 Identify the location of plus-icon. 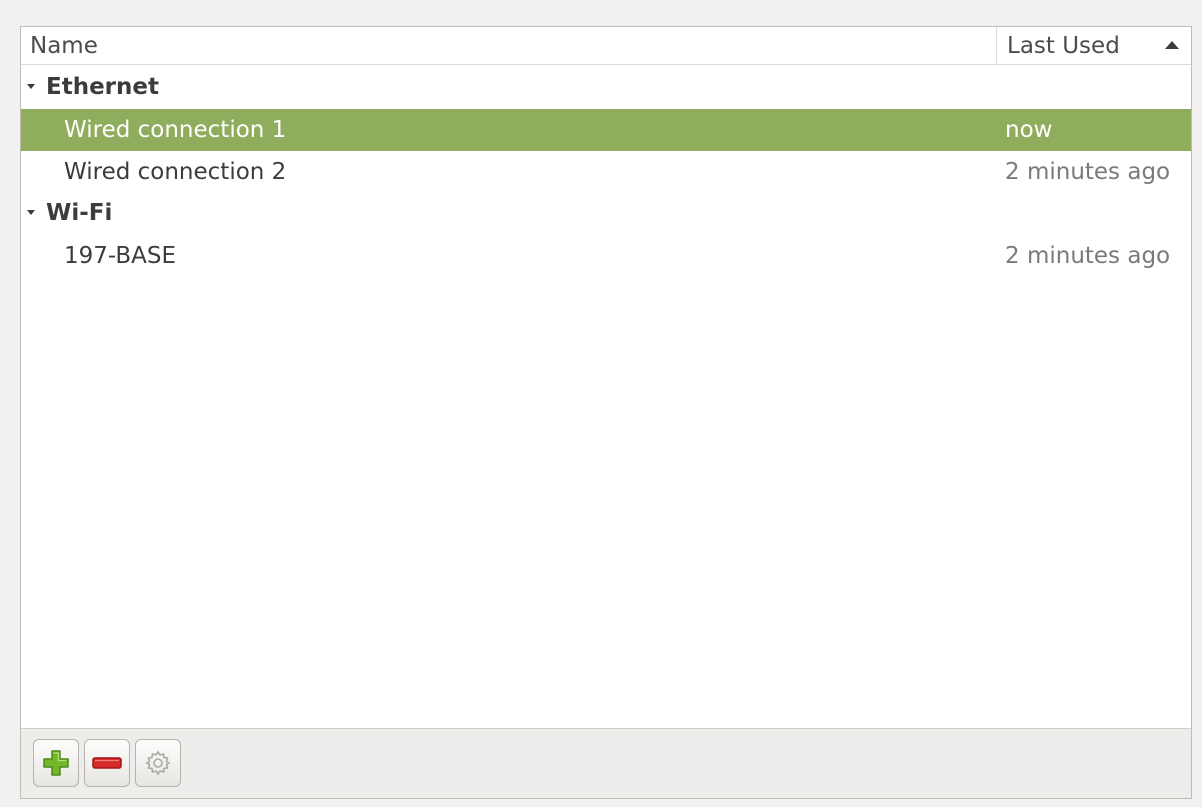
(56, 763).